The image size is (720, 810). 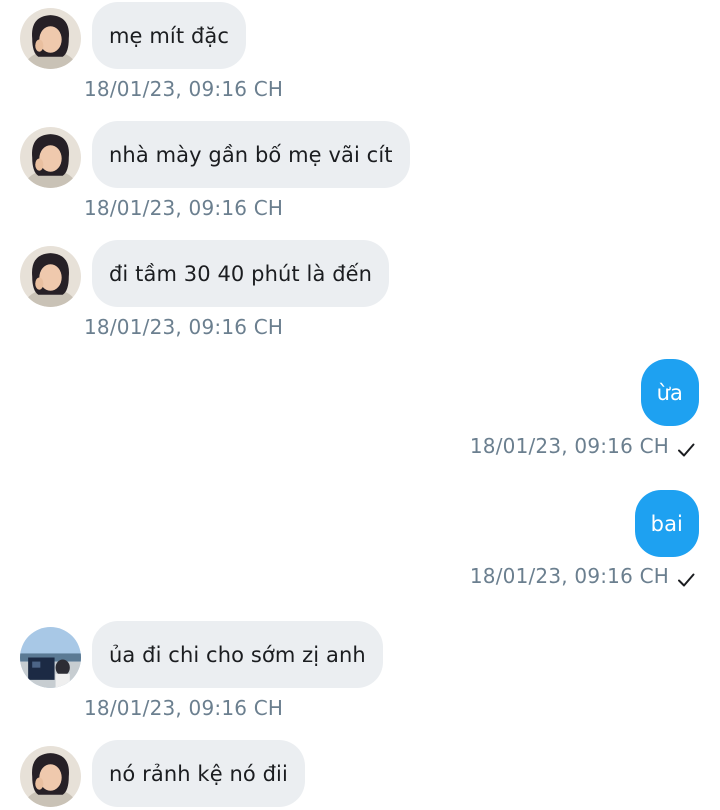 I want to click on message-bubble-outgoing: ừa, so click(x=669, y=392).